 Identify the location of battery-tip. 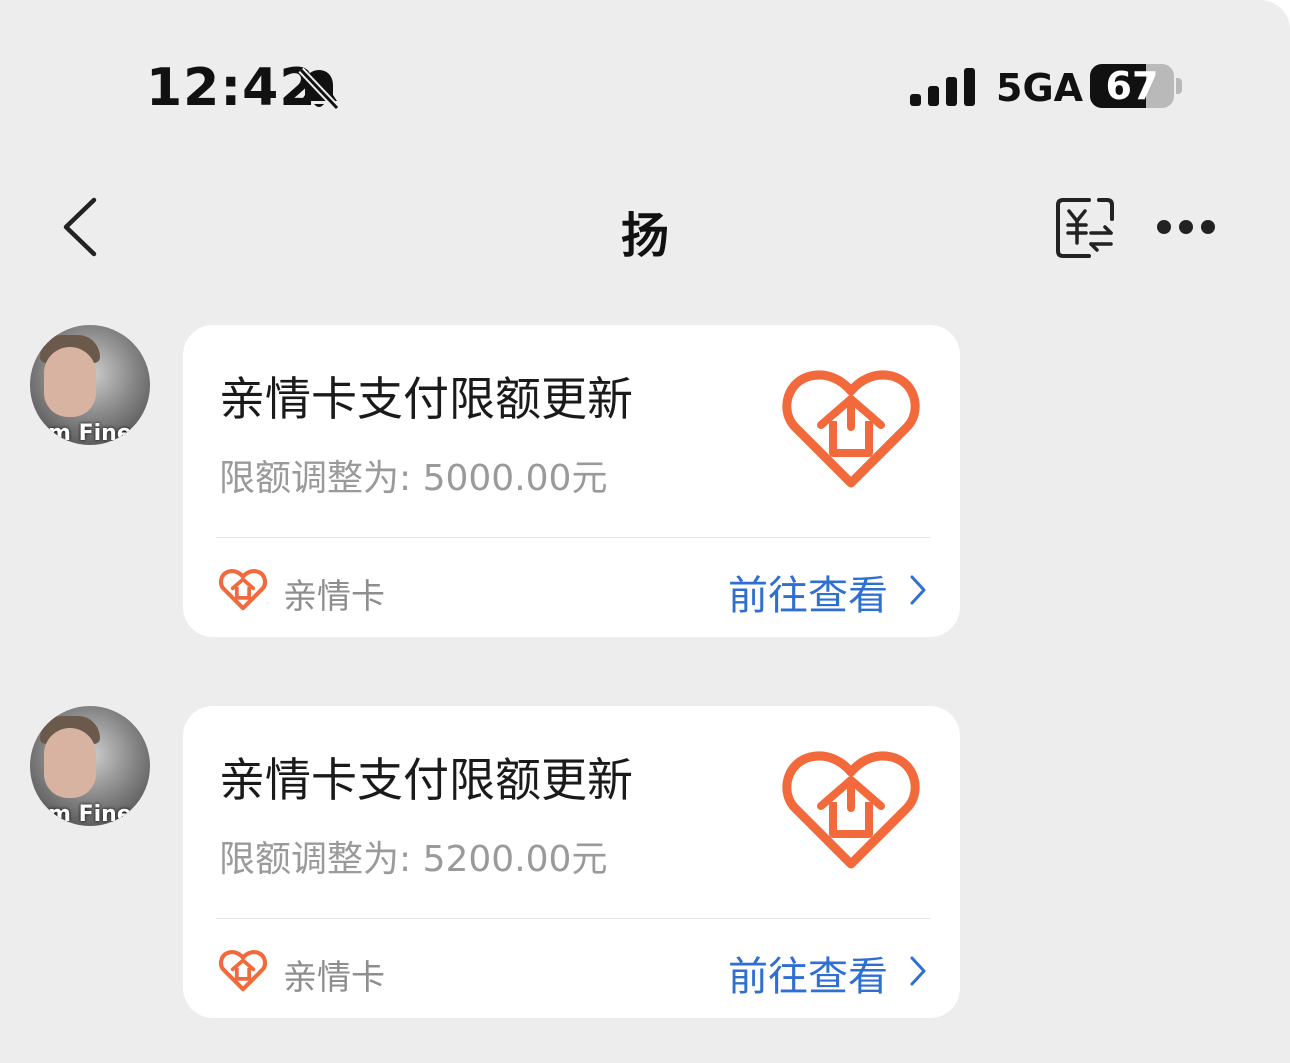
(1179, 86).